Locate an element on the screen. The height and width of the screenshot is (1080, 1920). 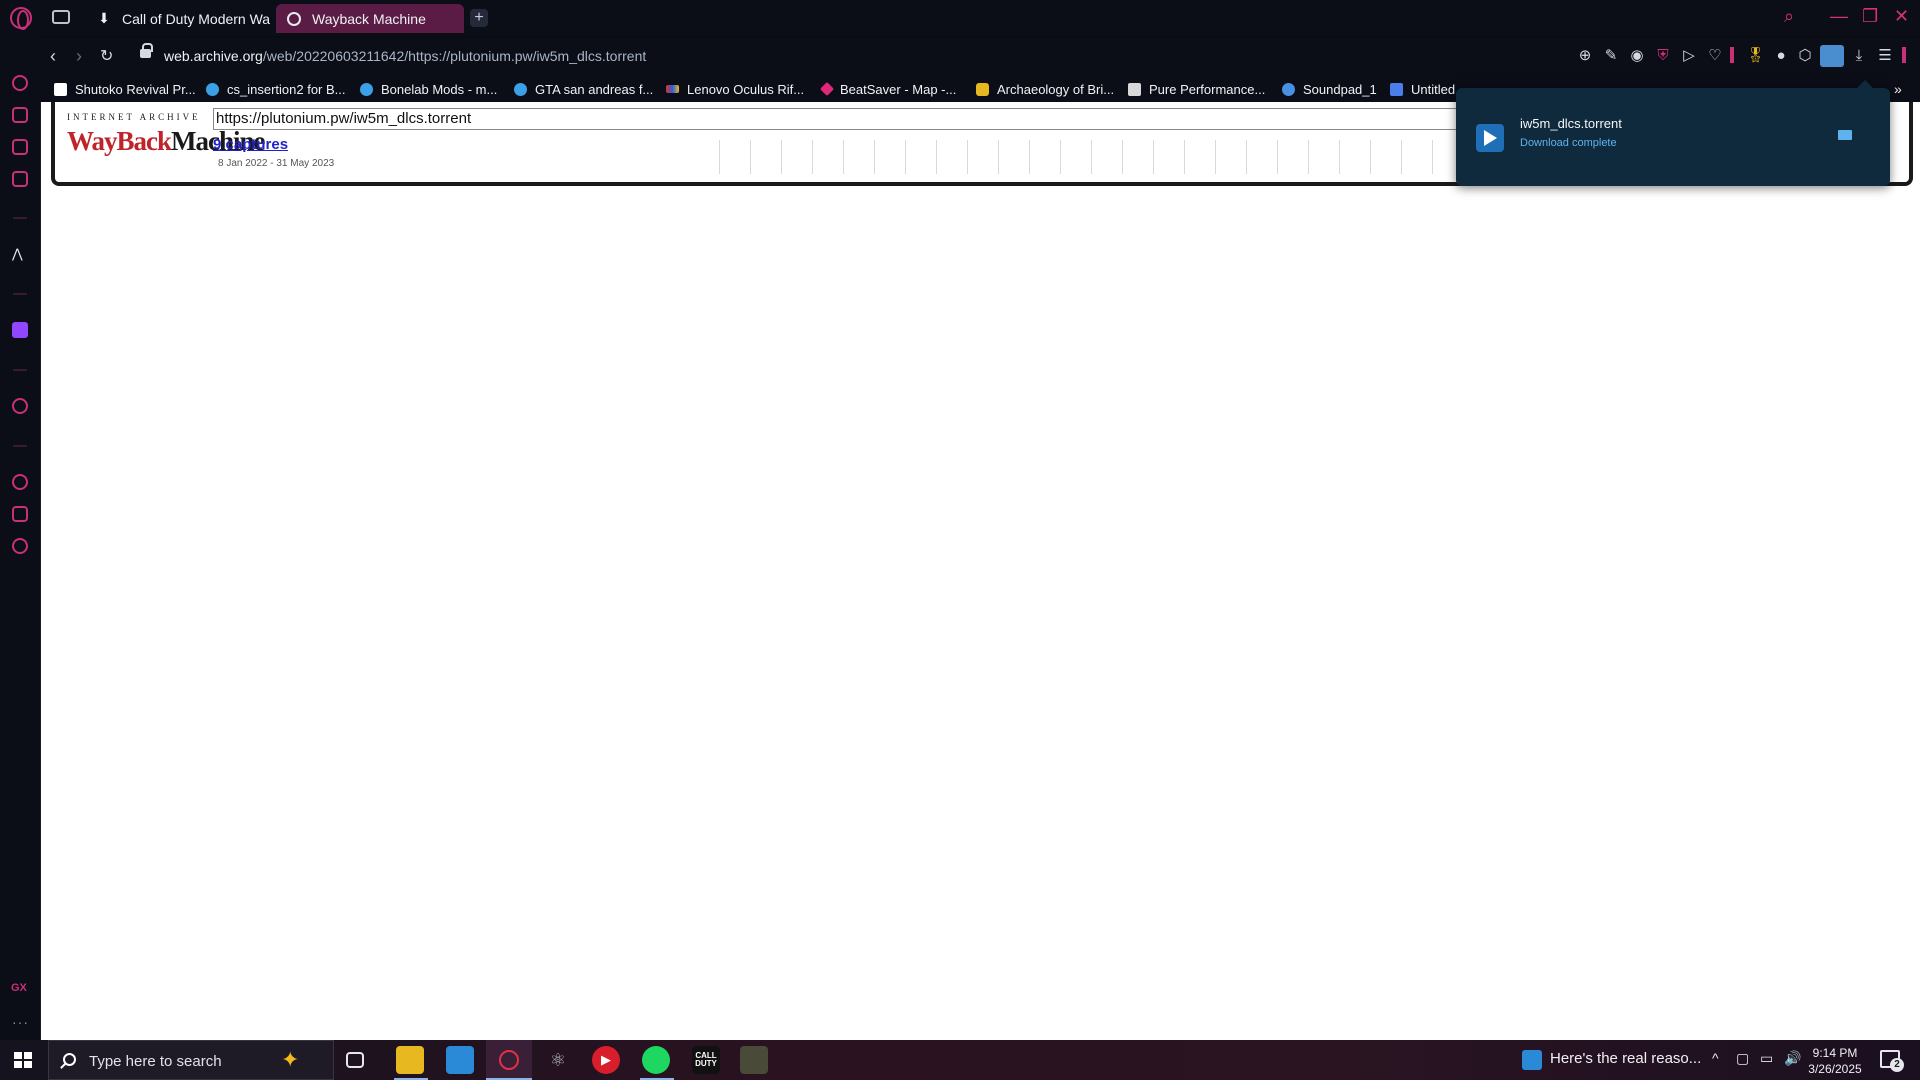
wayback-url-input: https://plutonium.pw/iw5m_dlcs.torrent is located at coordinates (838, 119).